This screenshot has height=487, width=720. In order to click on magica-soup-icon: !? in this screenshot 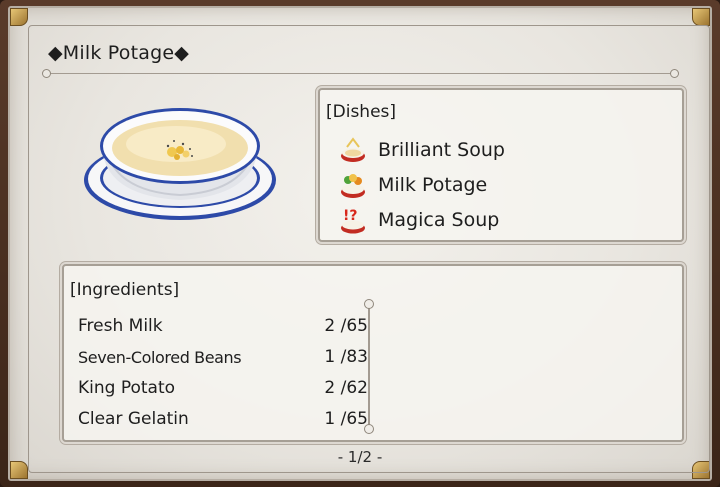, I will do `click(353, 220)`.